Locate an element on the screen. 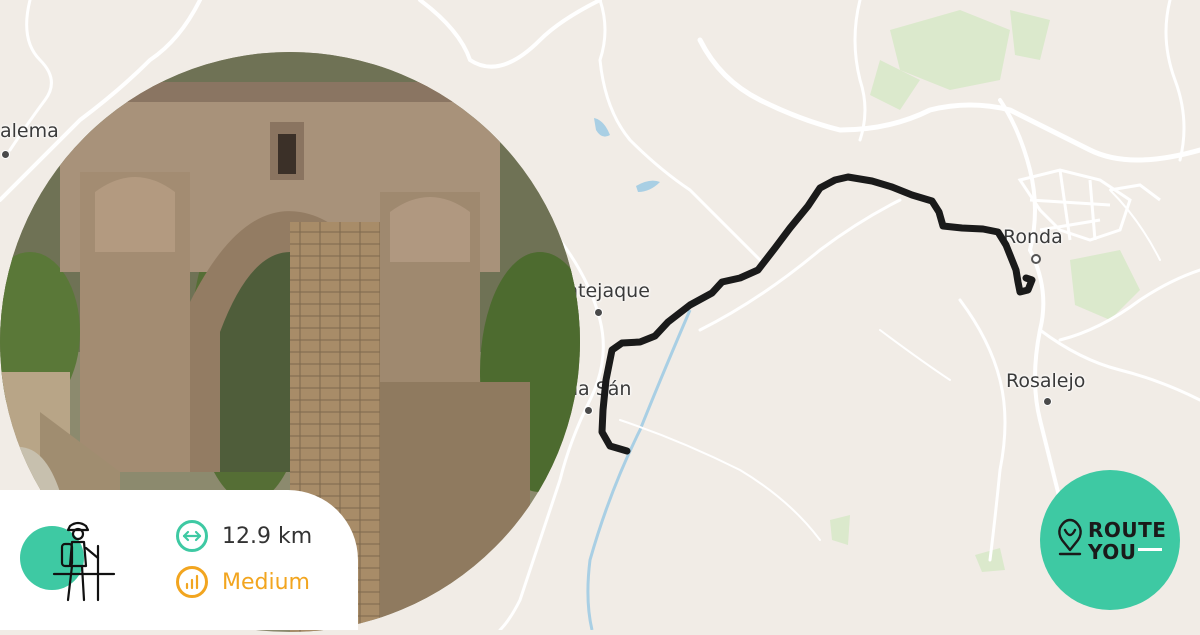 The width and height of the screenshot is (1200, 635). distance-value: 12.9 km is located at coordinates (267, 536).